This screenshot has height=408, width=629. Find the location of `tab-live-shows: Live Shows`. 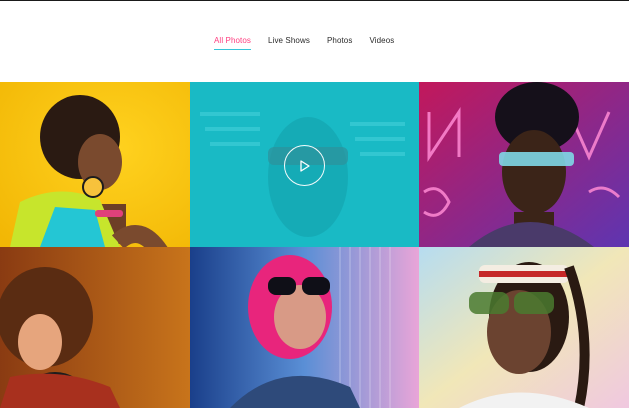

tab-live-shows: Live Shows is located at coordinates (289, 42).